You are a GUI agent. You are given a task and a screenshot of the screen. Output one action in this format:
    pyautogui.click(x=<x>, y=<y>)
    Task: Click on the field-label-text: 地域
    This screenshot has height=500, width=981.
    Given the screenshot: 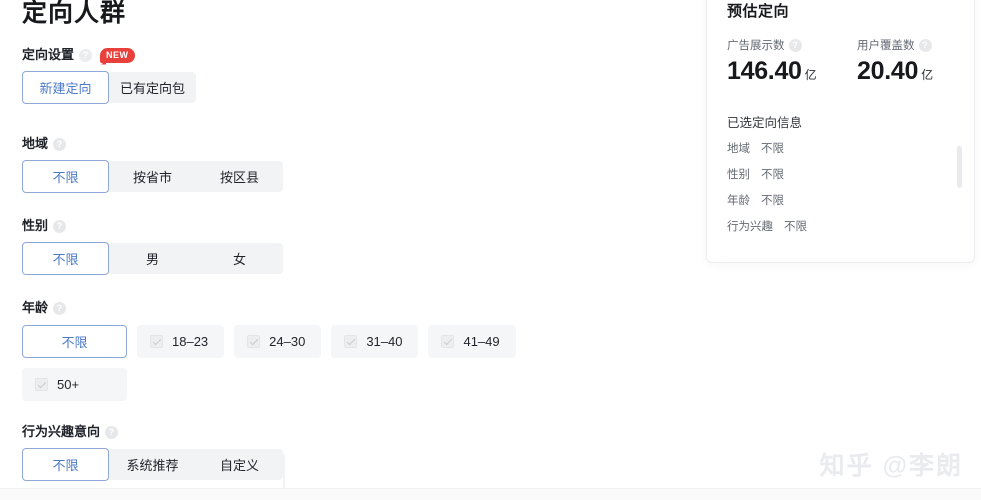 What is the action you would take?
    pyautogui.click(x=35, y=143)
    